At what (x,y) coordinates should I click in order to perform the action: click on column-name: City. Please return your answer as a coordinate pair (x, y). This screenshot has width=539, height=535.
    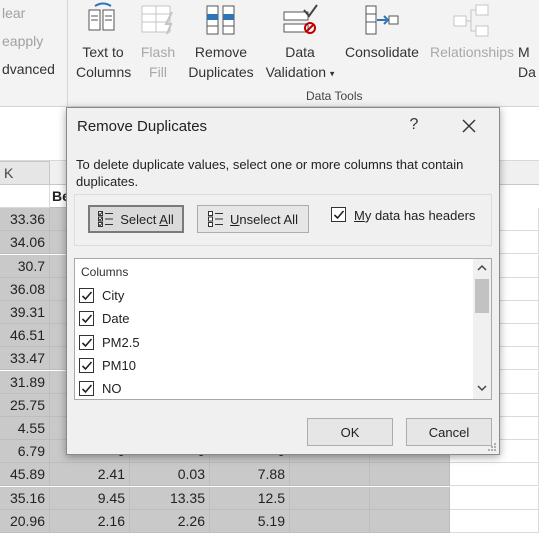
    Looking at the image, I should click on (113, 295).